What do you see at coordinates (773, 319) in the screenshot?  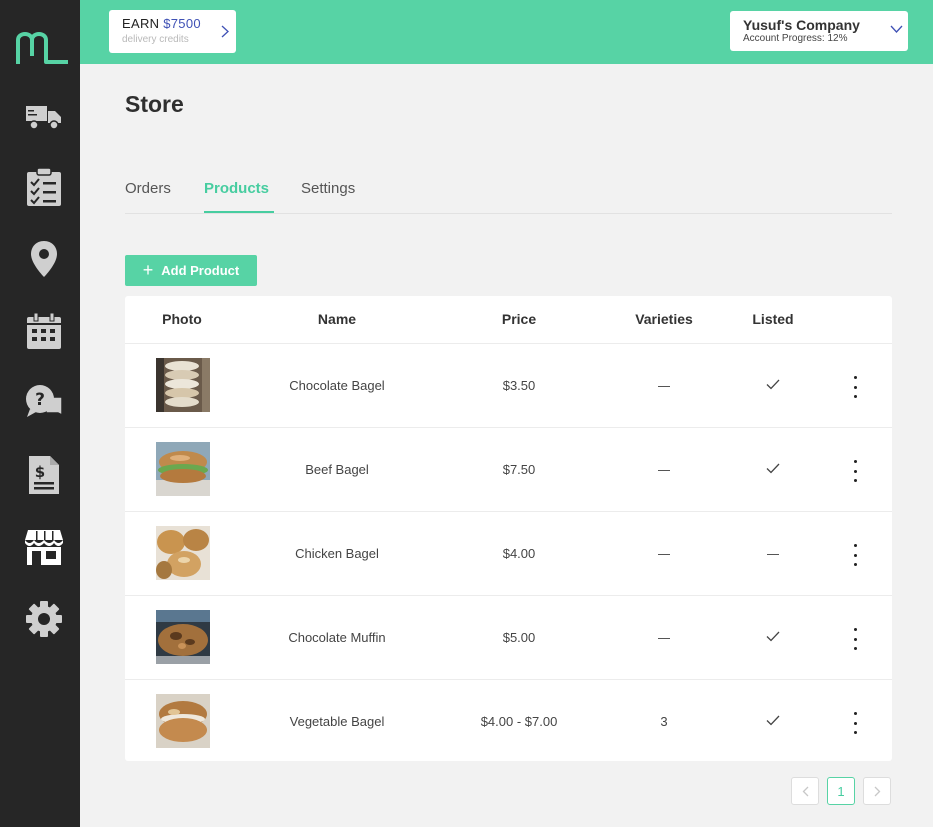 I see `header-listed: Listed` at bounding box center [773, 319].